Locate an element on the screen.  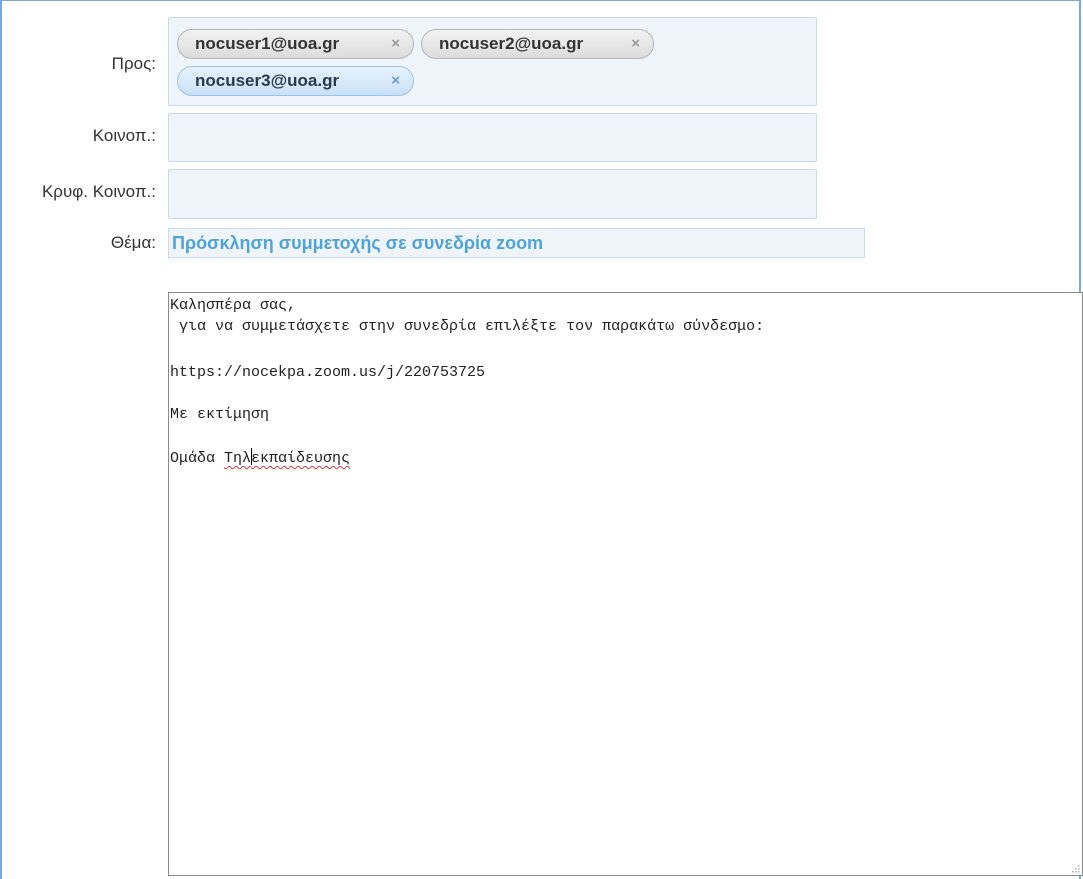
bcc-label: Κρυφ. Κοινοπ.: is located at coordinates (98, 191).